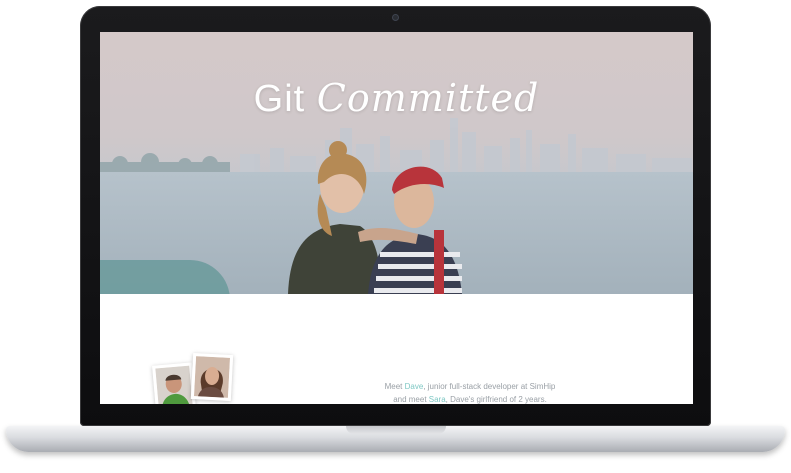 Image resolution: width=791 pixels, height=473 pixels. I want to click on hero-title-part1: Git, so click(279, 99).